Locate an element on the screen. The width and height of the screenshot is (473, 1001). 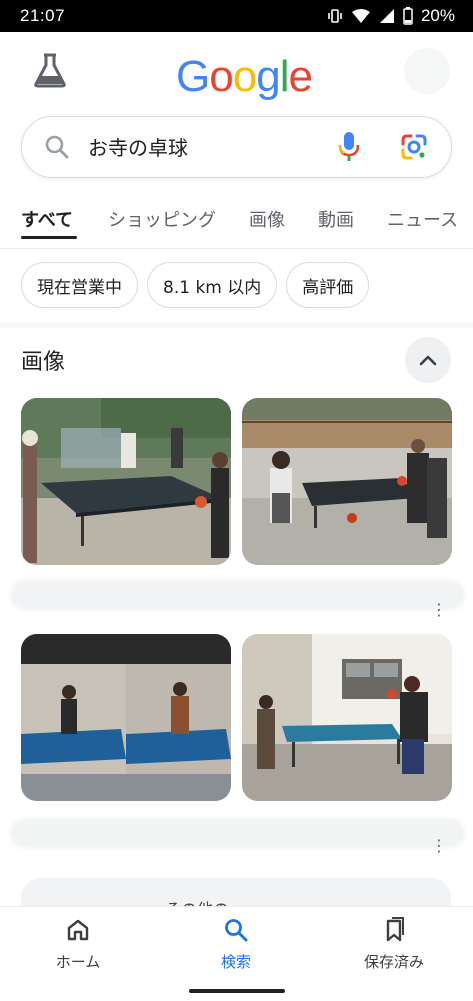
google-logo: Google is located at coordinates (244, 76).